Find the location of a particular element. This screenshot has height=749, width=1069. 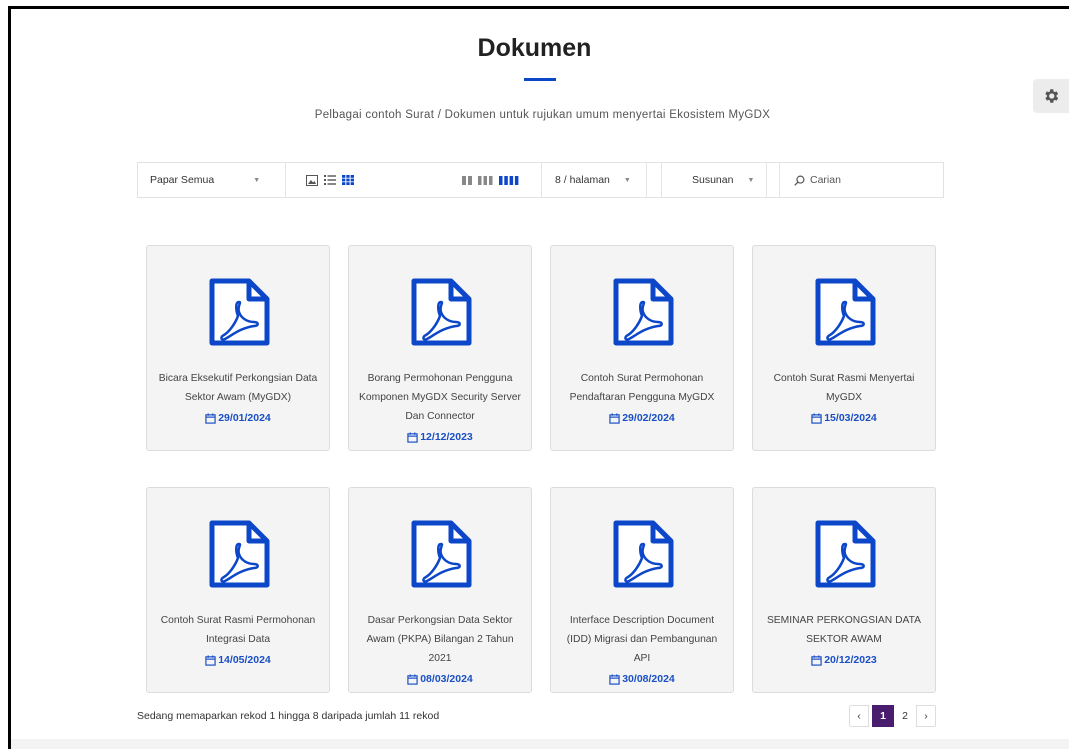

gear-icon is located at coordinates (1052, 96).